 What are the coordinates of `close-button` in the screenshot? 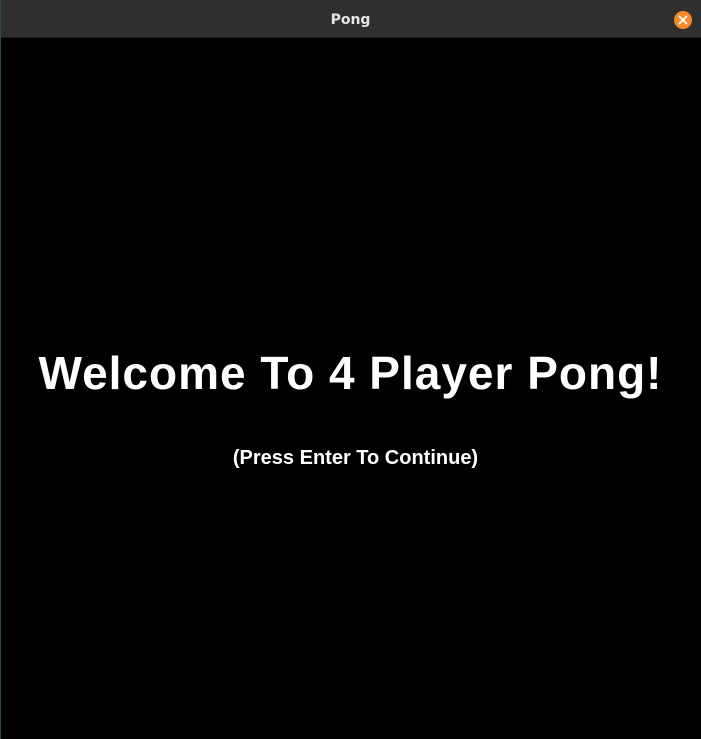 It's located at (683, 20).